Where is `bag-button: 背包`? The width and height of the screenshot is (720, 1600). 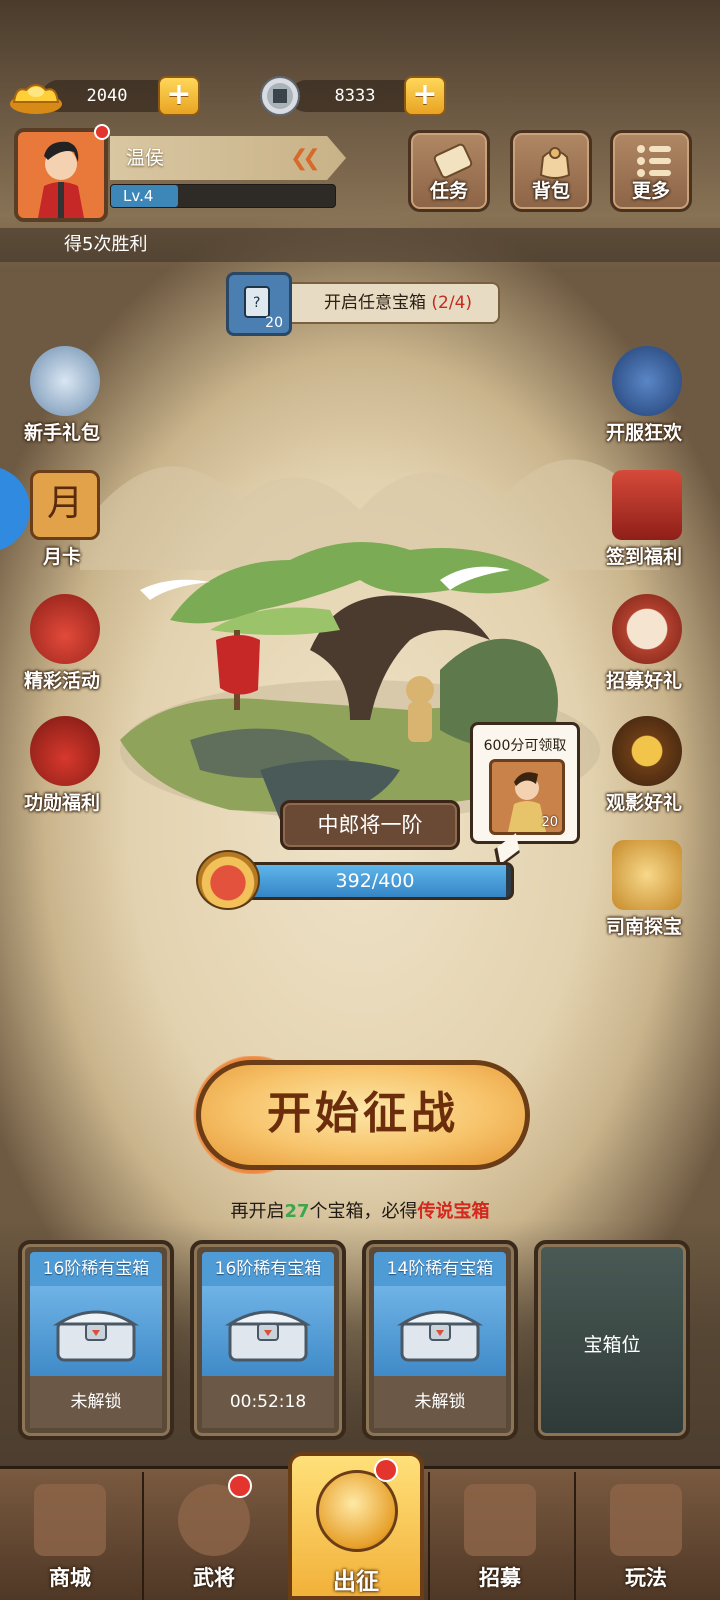
bag-button: 背包 is located at coordinates (551, 171).